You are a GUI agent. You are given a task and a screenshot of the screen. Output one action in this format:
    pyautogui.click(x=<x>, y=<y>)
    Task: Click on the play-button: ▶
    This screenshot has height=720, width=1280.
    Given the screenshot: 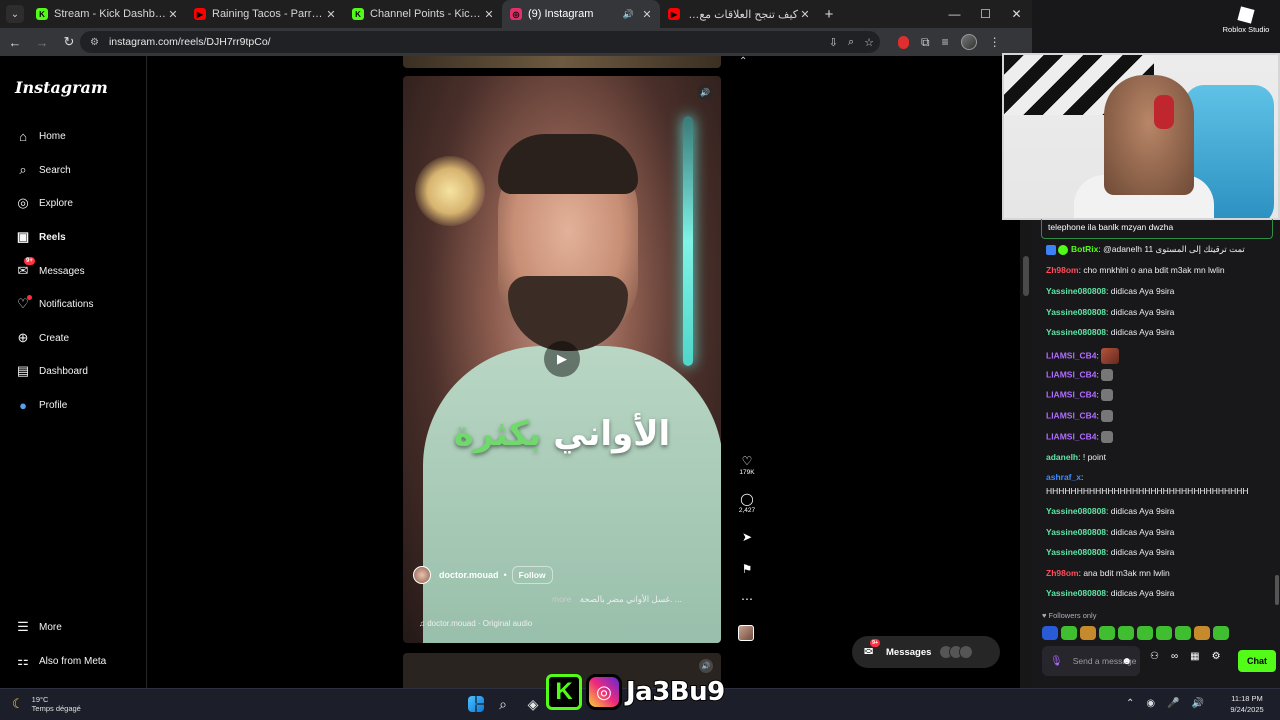 What is the action you would take?
    pyautogui.click(x=562, y=359)
    